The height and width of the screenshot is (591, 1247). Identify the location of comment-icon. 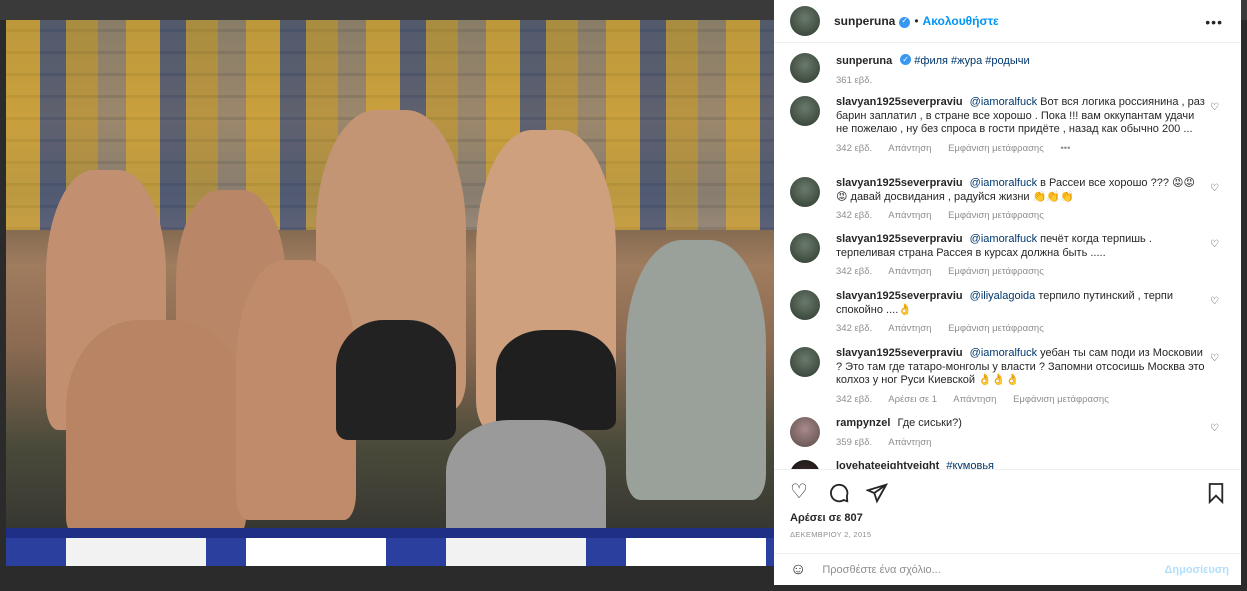
(839, 495).